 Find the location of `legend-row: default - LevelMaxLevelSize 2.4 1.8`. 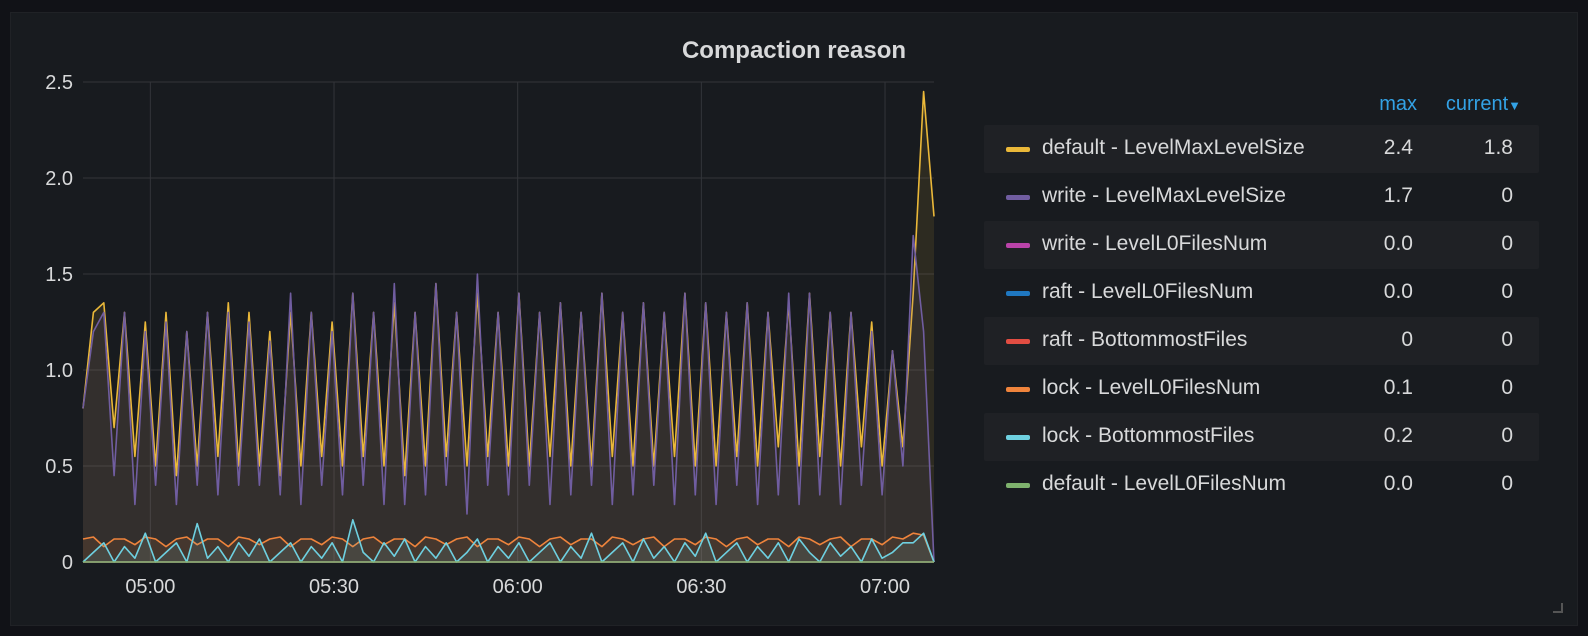

legend-row: default - LevelMaxLevelSize 2.4 1.8 is located at coordinates (1261, 149).